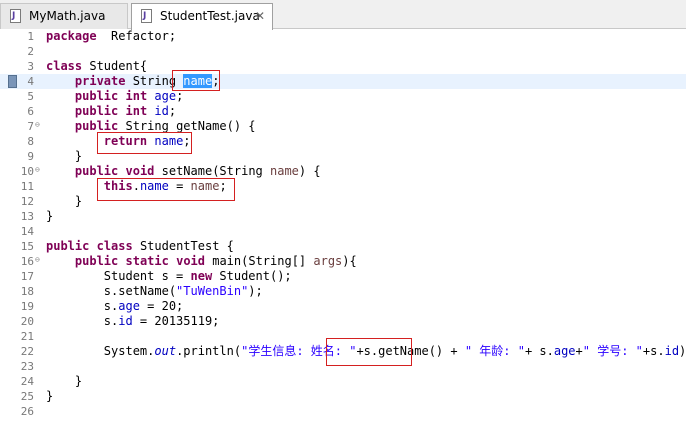 The width and height of the screenshot is (686, 439). I want to click on code-token: s., so click(82, 306).